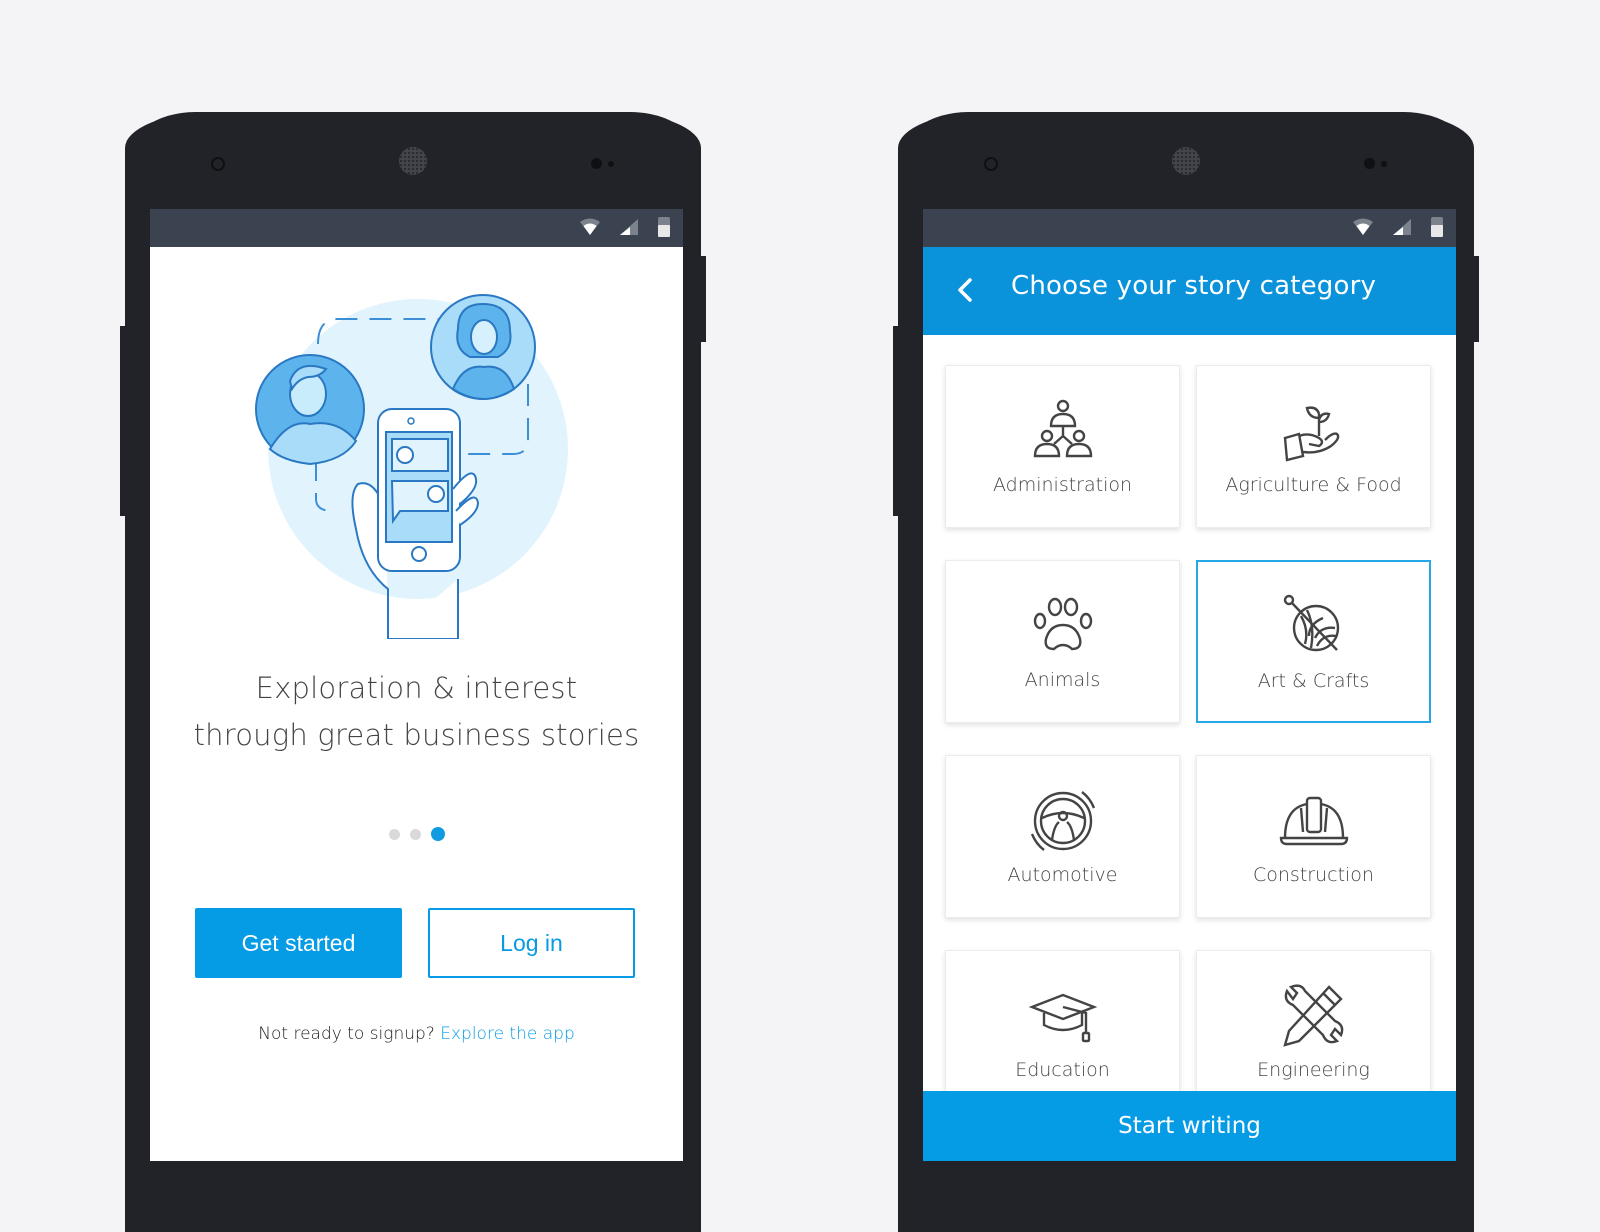 The height and width of the screenshot is (1232, 1600). I want to click on category-label: Education, so click(1062, 1070).